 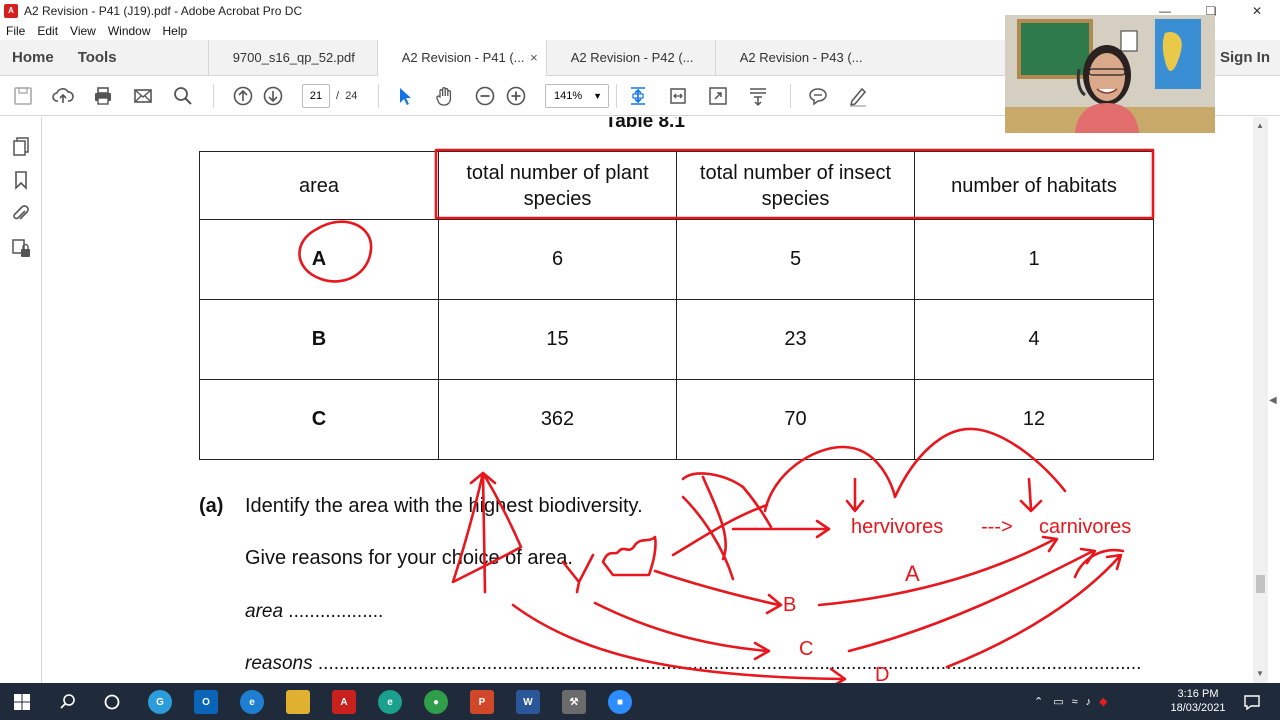 What do you see at coordinates (718, 592) in the screenshot?
I see `arrow-to-b` at bounding box center [718, 592].